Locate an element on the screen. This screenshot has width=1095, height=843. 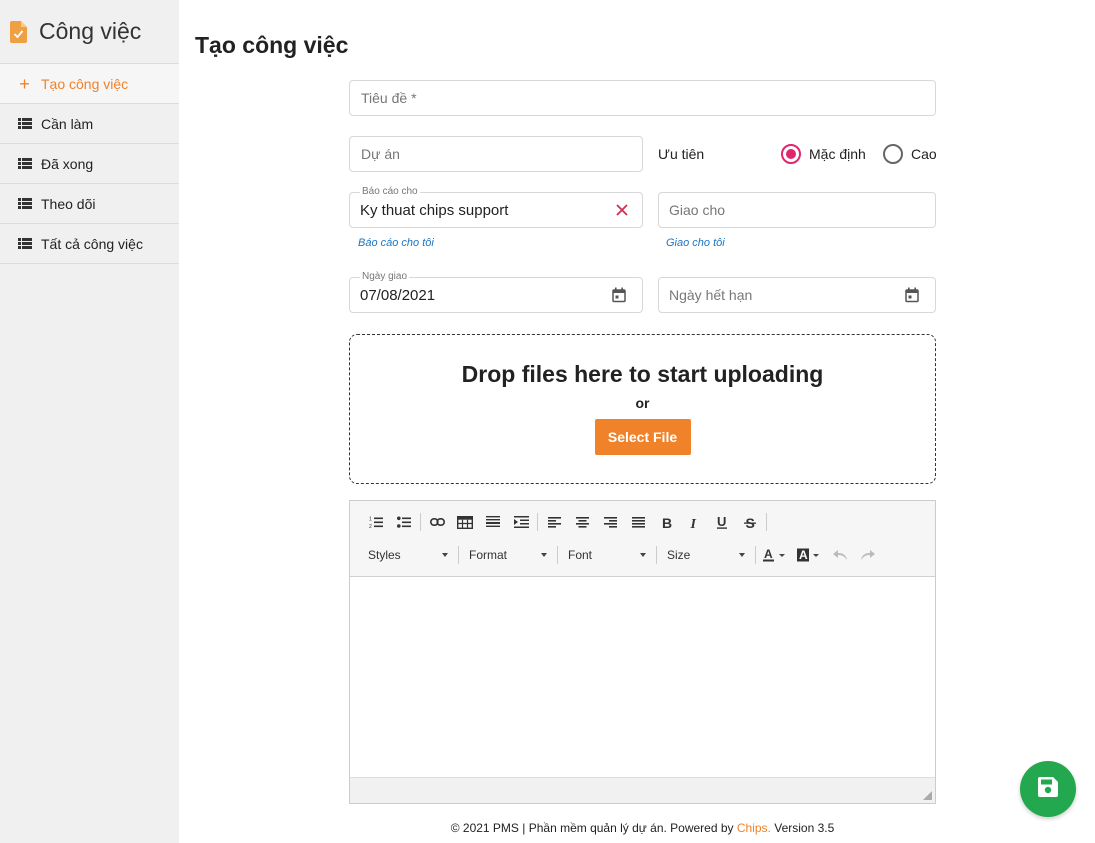
sidebar-header: Công việc is located at coordinates (89, 32).